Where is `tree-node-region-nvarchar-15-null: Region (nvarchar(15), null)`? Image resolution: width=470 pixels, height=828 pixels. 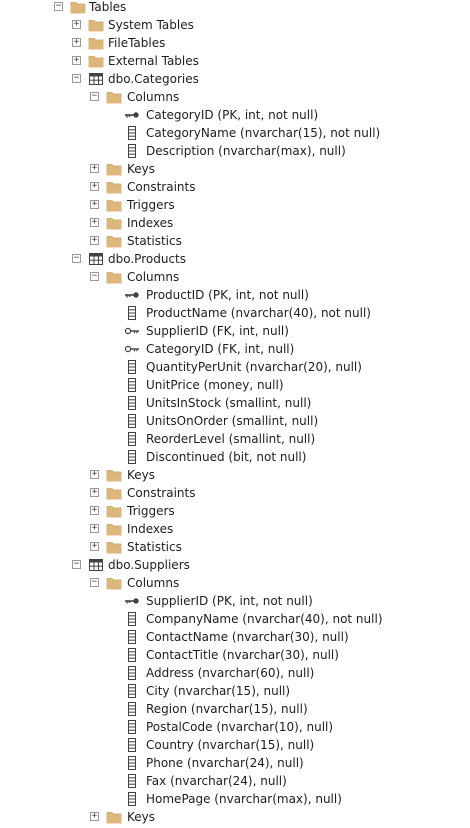
tree-node-region-nvarchar-15-null: Region (nvarchar(15), null) is located at coordinates (235, 709).